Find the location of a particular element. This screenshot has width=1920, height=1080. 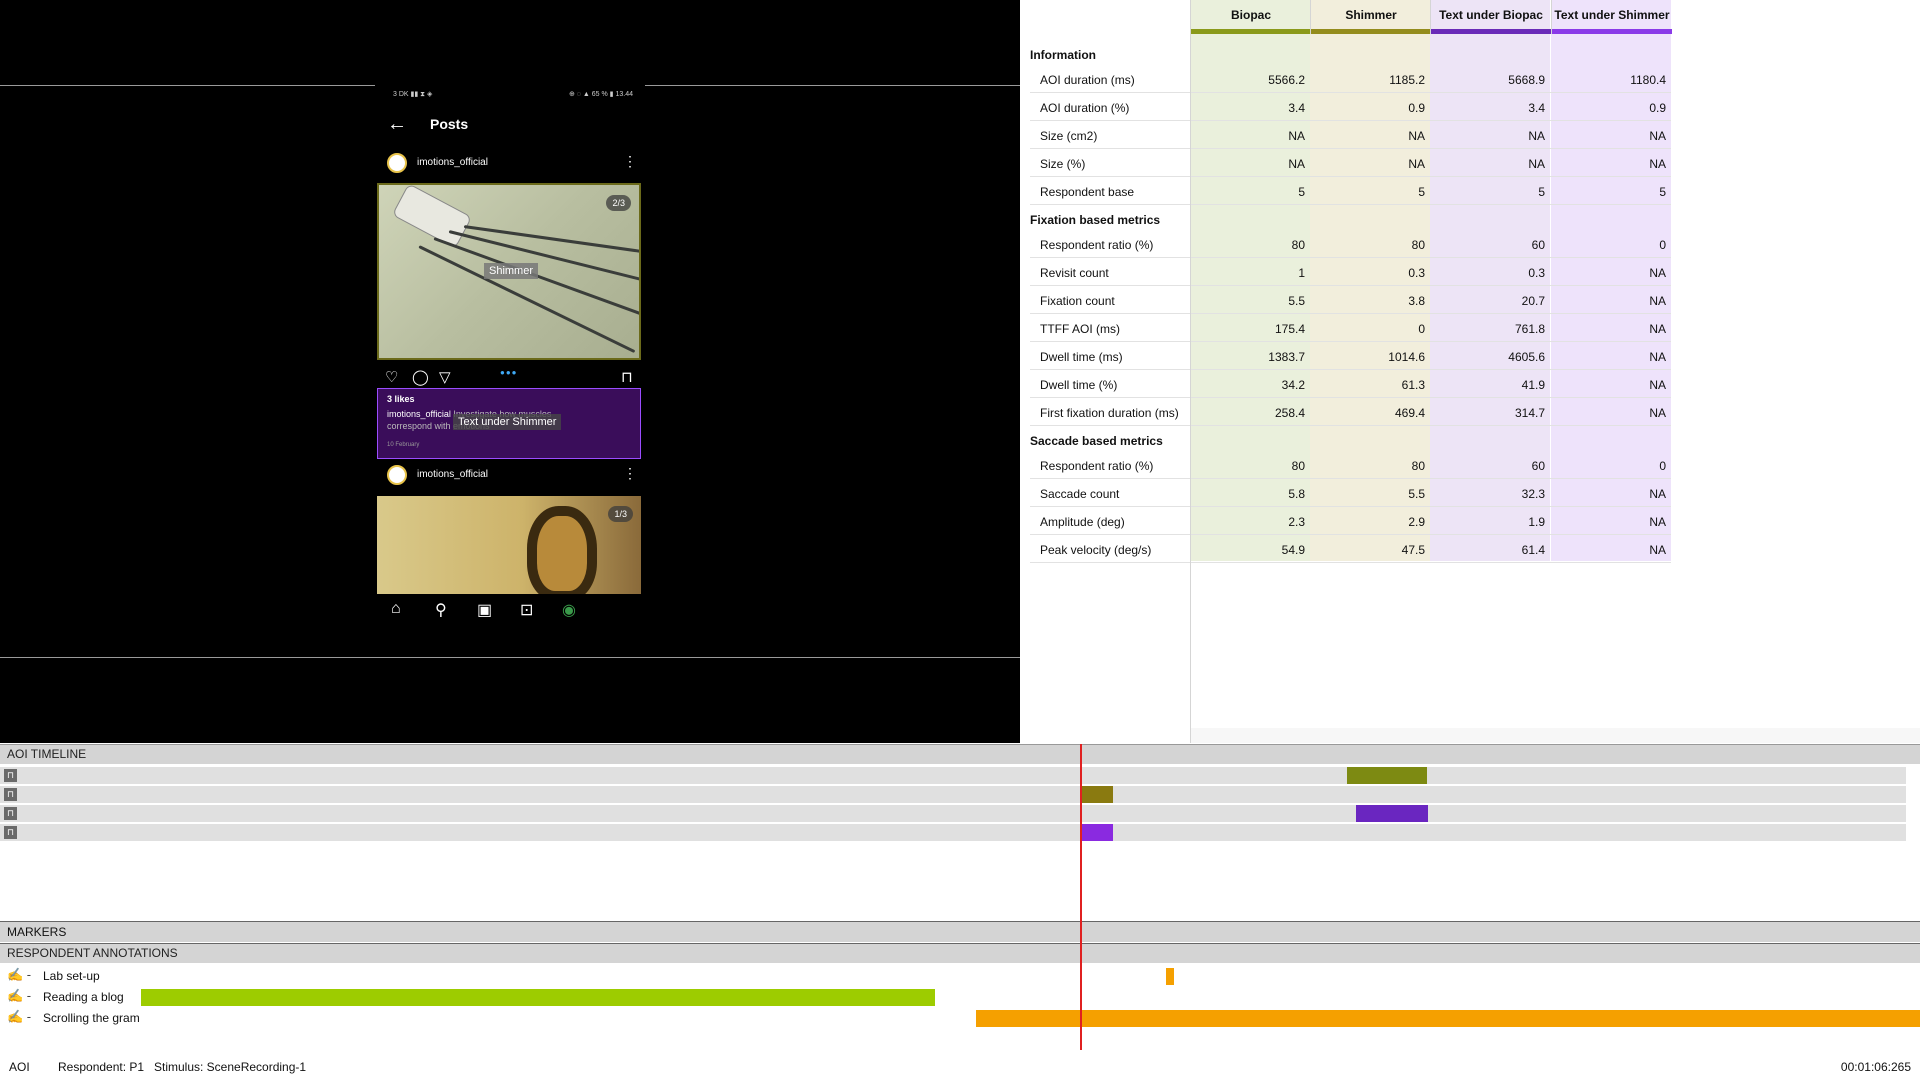

column-header: Biopac is located at coordinates (1250, 17).